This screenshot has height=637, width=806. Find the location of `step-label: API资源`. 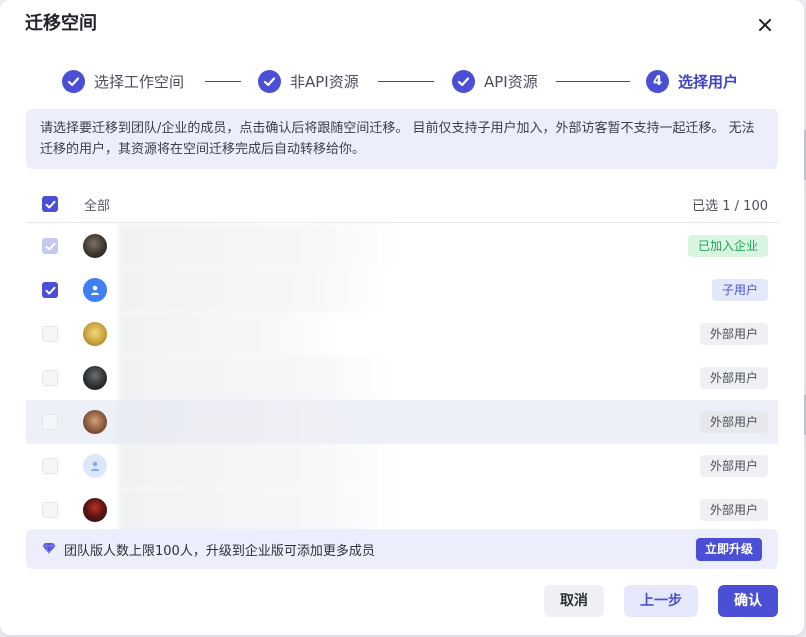

step-label: API资源 is located at coordinates (511, 81).